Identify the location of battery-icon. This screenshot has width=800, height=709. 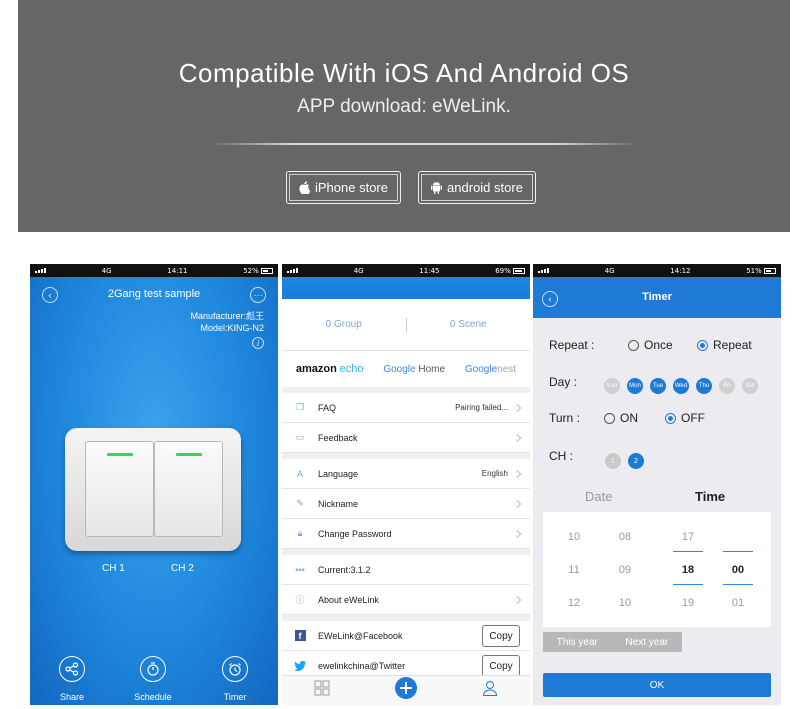
(266, 270).